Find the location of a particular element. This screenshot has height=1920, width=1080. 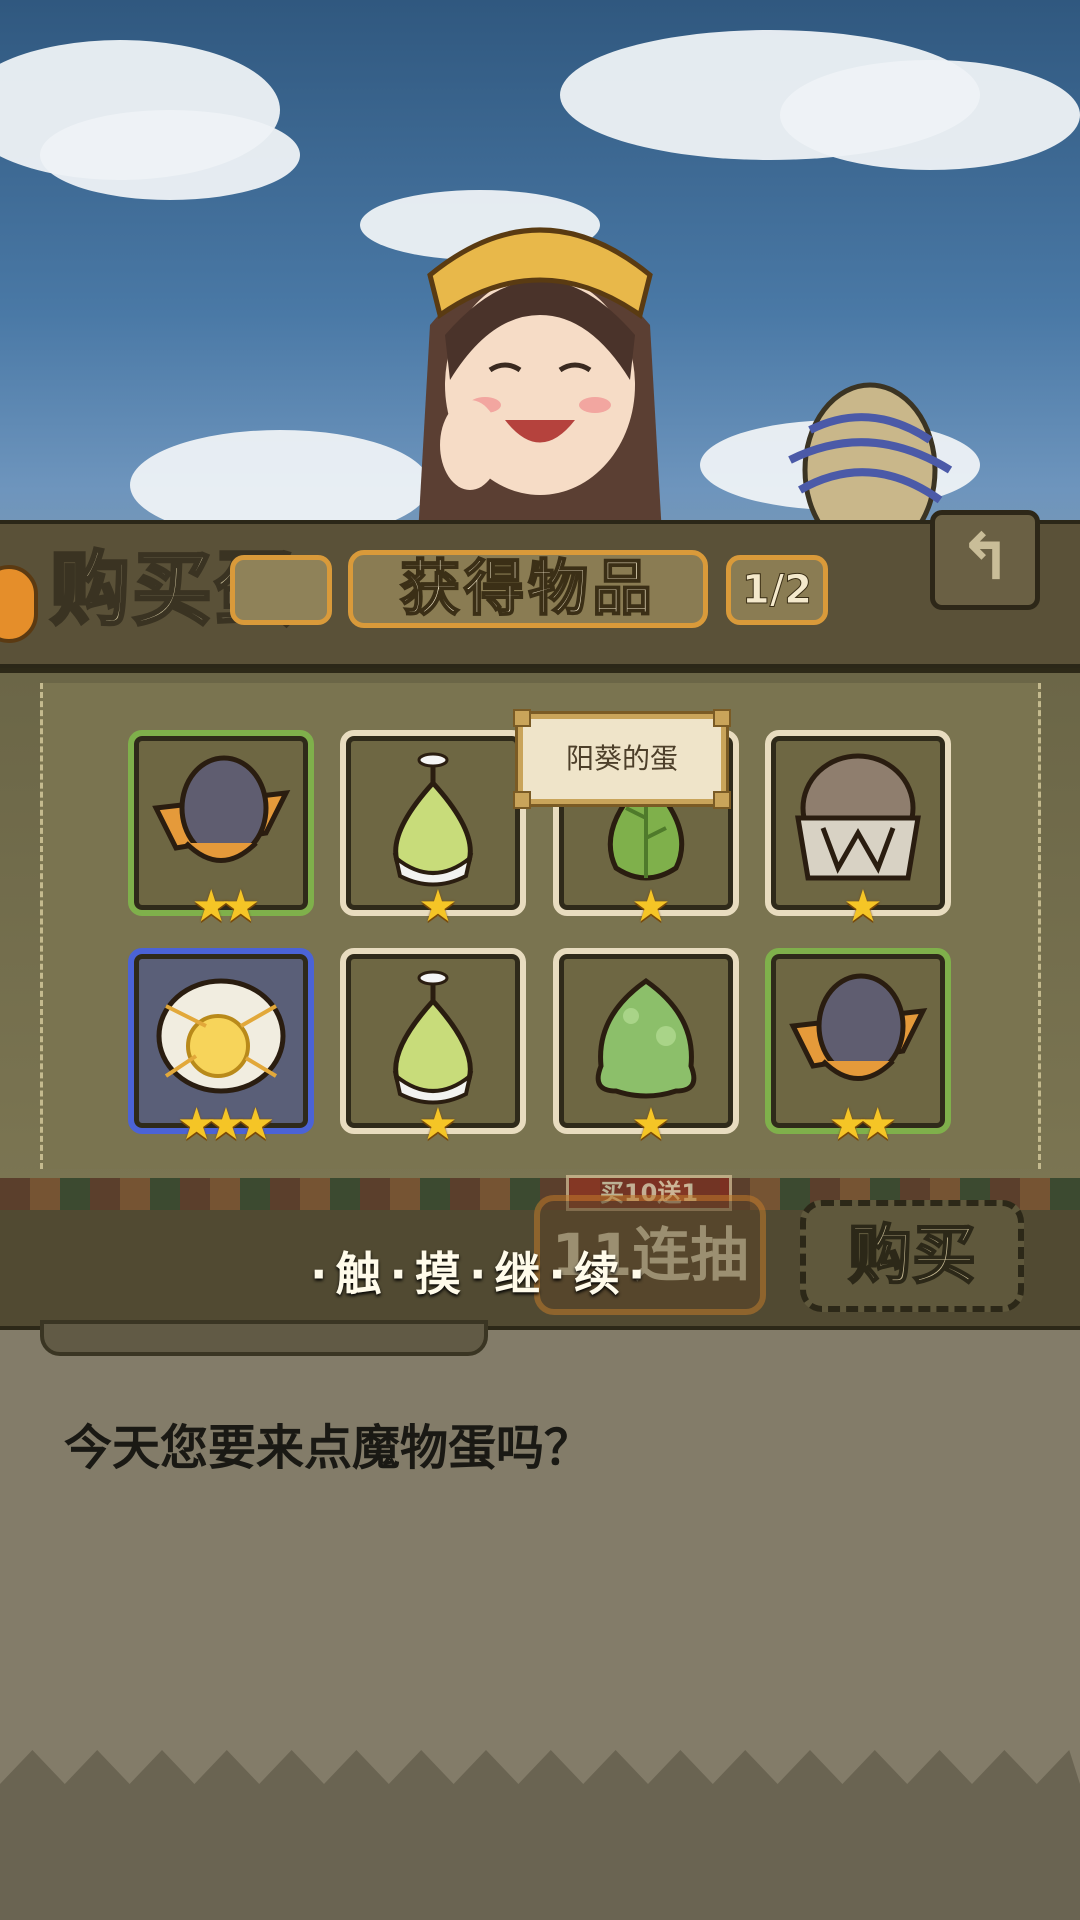

buy-label: 购买 is located at coordinates (912, 1256).